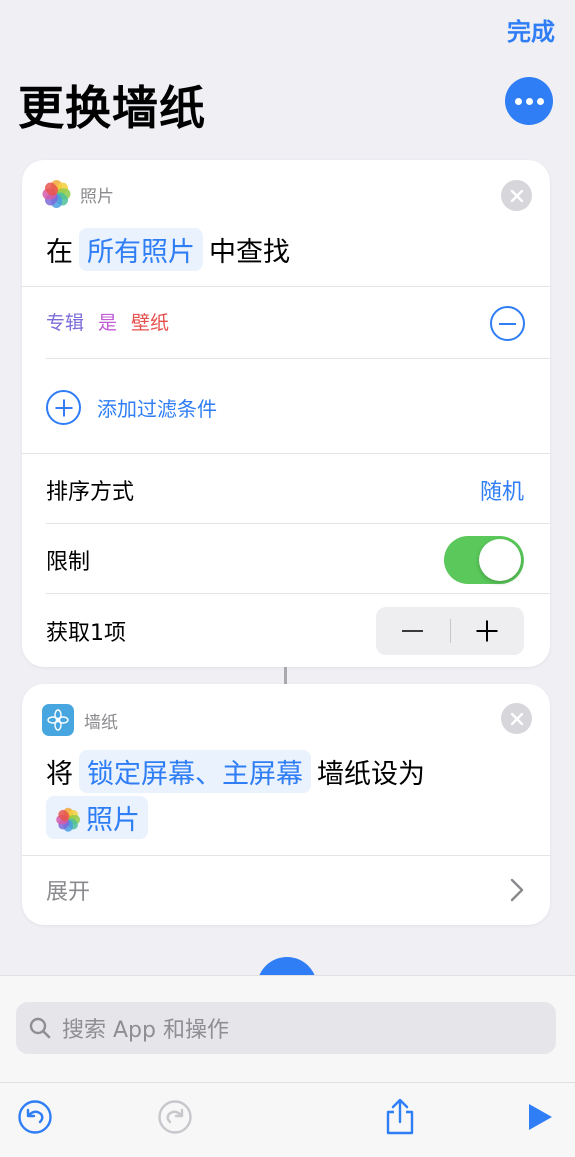  I want to click on share-button, so click(400, 1117).